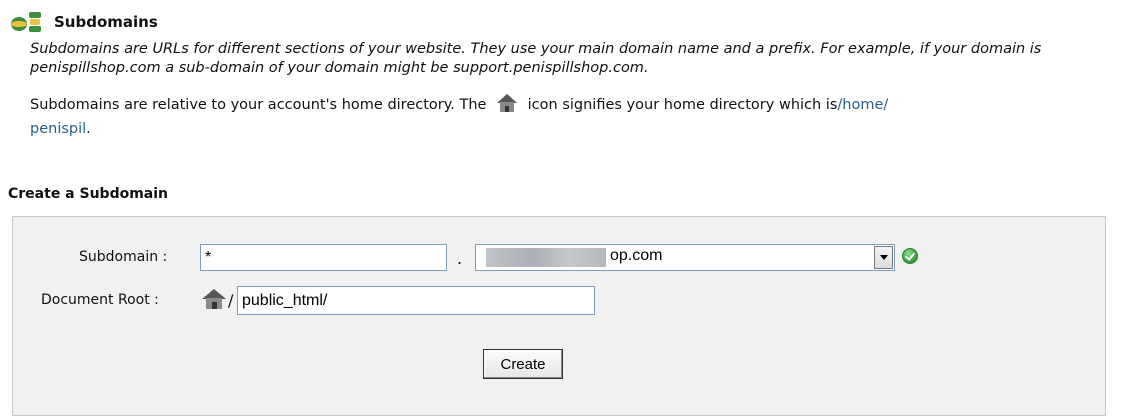 The width and height of the screenshot is (1138, 416). Describe the element at coordinates (910, 256) in the screenshot. I see `checkmark-icon` at that location.